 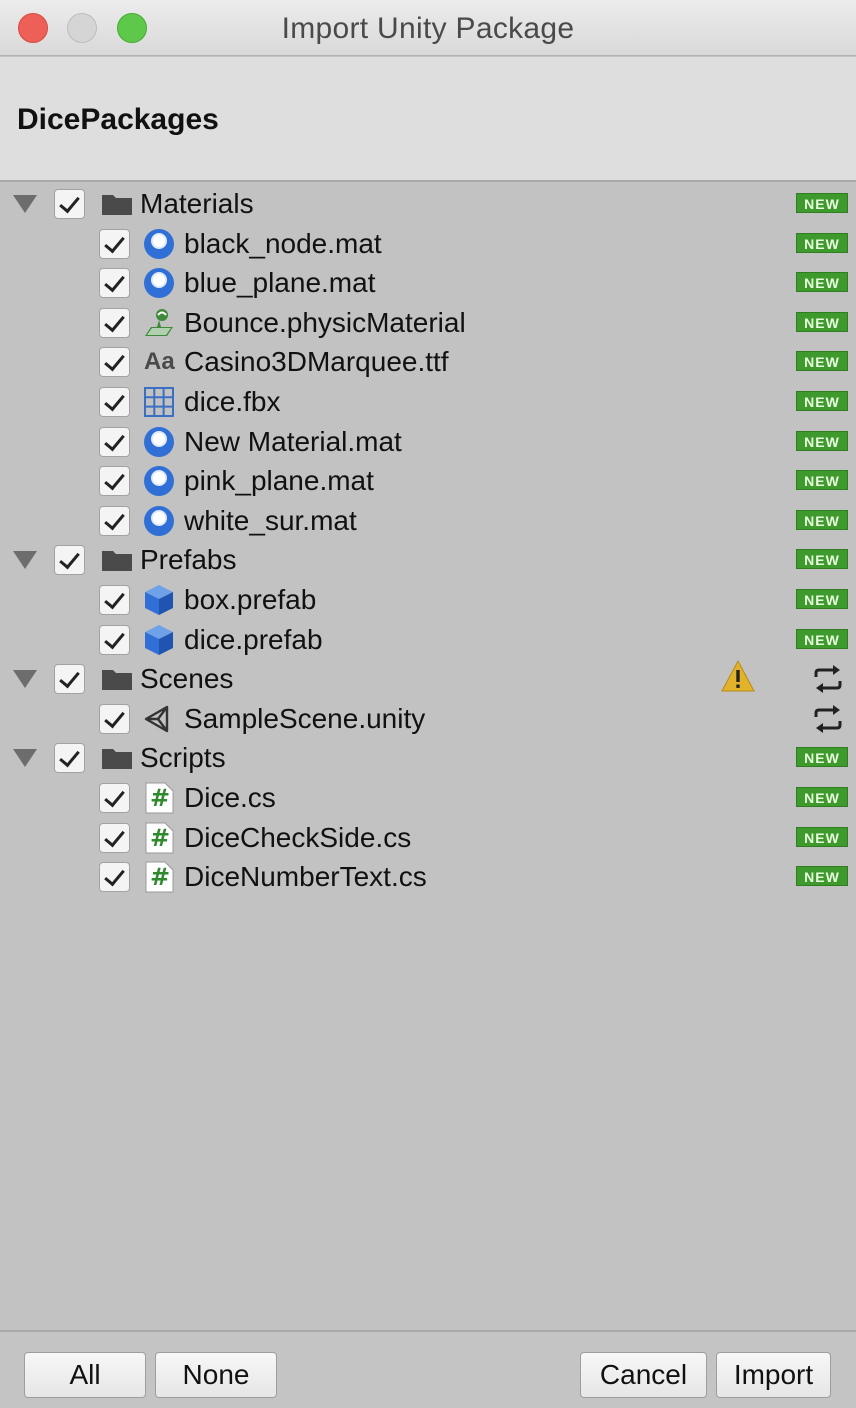 I want to click on tree-file-row: # Dice.cs NEW, so click(x=428, y=798).